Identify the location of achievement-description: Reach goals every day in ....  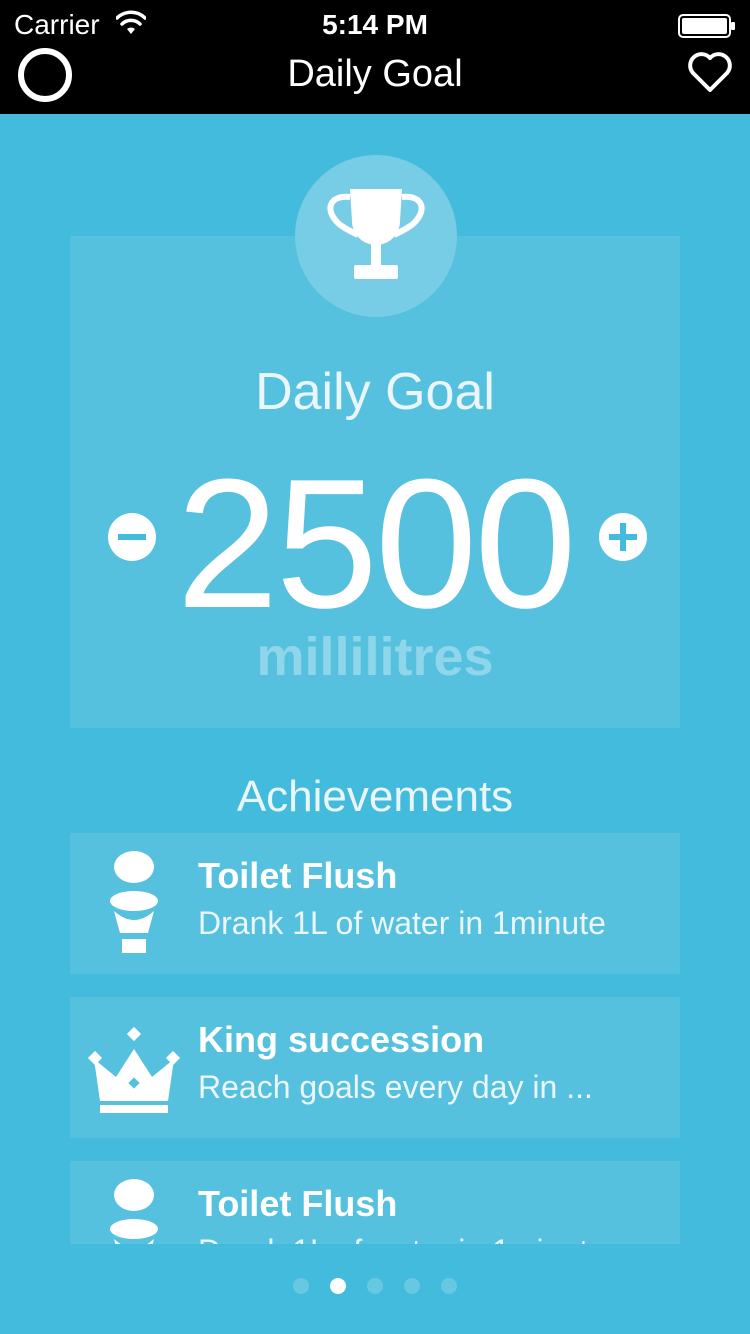
(395, 1087).